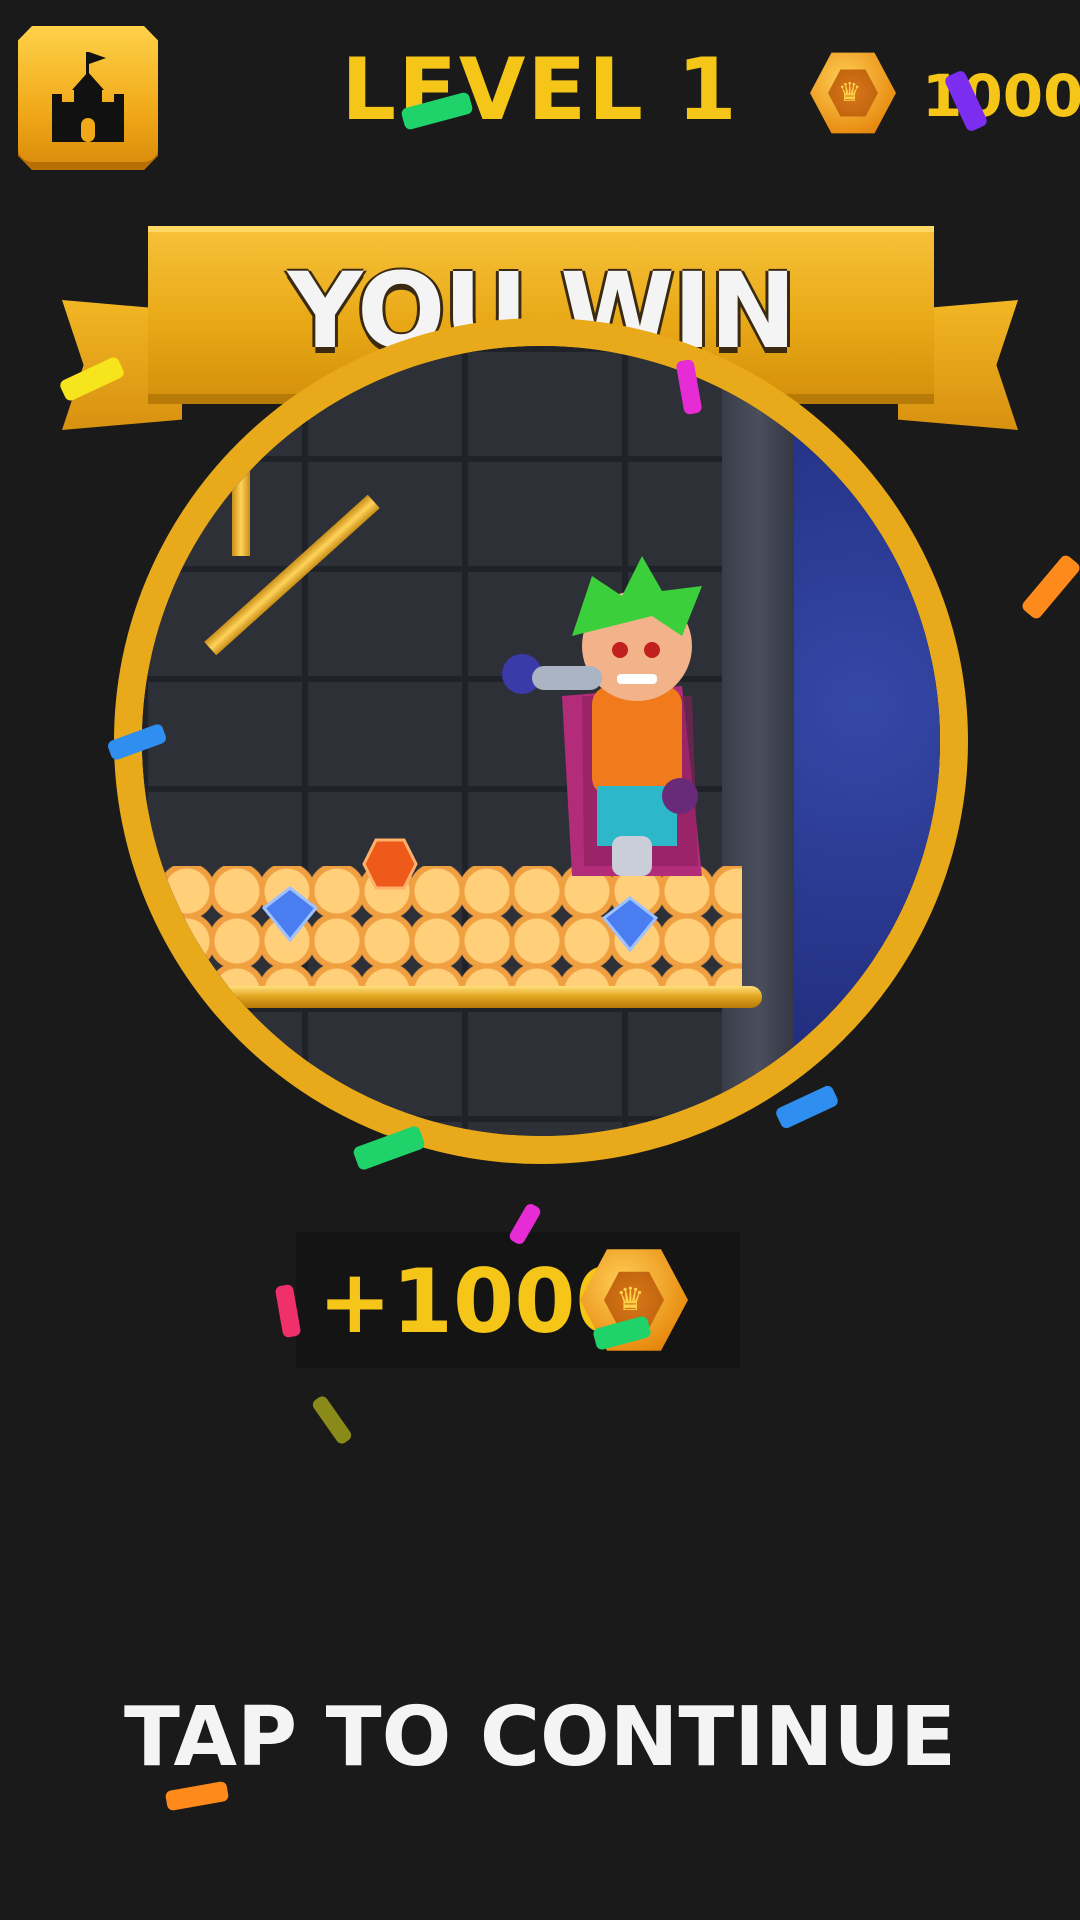 This screenshot has height=1920, width=1080. I want to click on hero-character, so click(602, 716).